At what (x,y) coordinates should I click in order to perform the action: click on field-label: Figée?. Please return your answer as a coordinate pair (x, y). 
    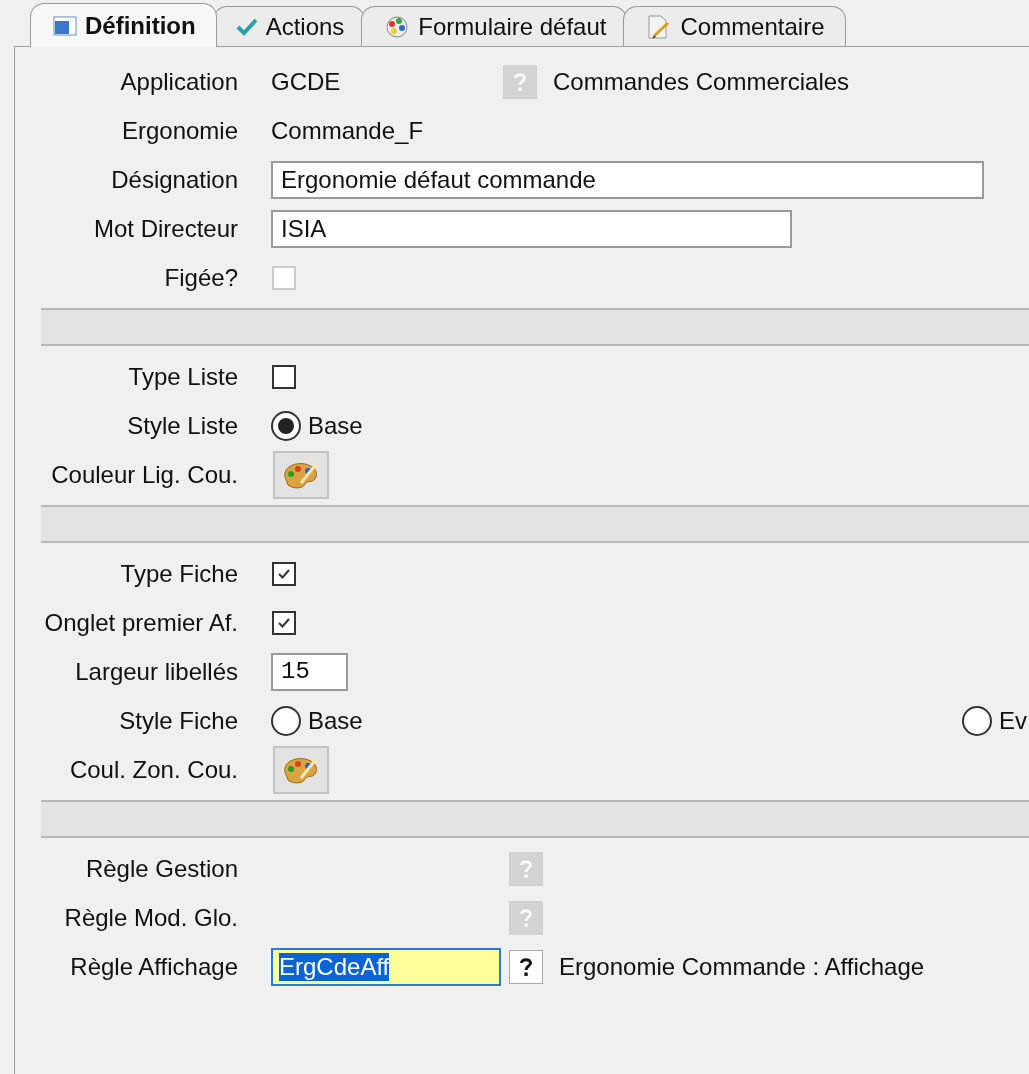
    Looking at the image, I should click on (200, 277).